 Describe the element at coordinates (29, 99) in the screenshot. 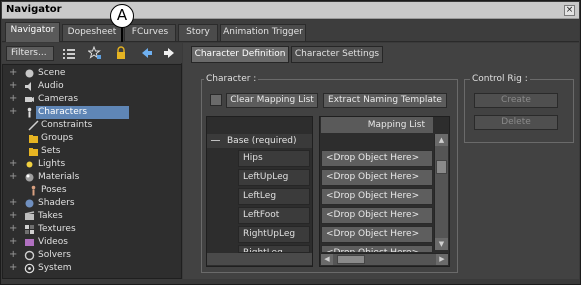

I see `camera-icon` at that location.